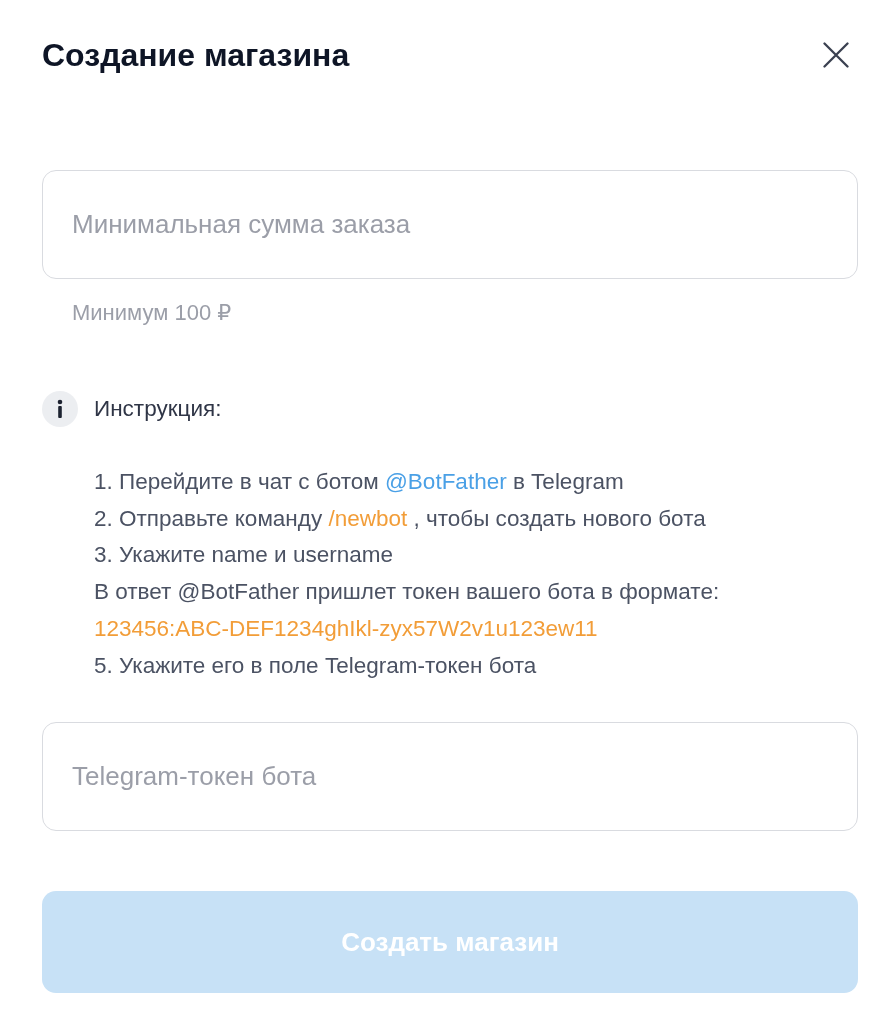  I want to click on instruction-step: 5. Укажите его в поле Telegram-токен бота, so click(315, 666).